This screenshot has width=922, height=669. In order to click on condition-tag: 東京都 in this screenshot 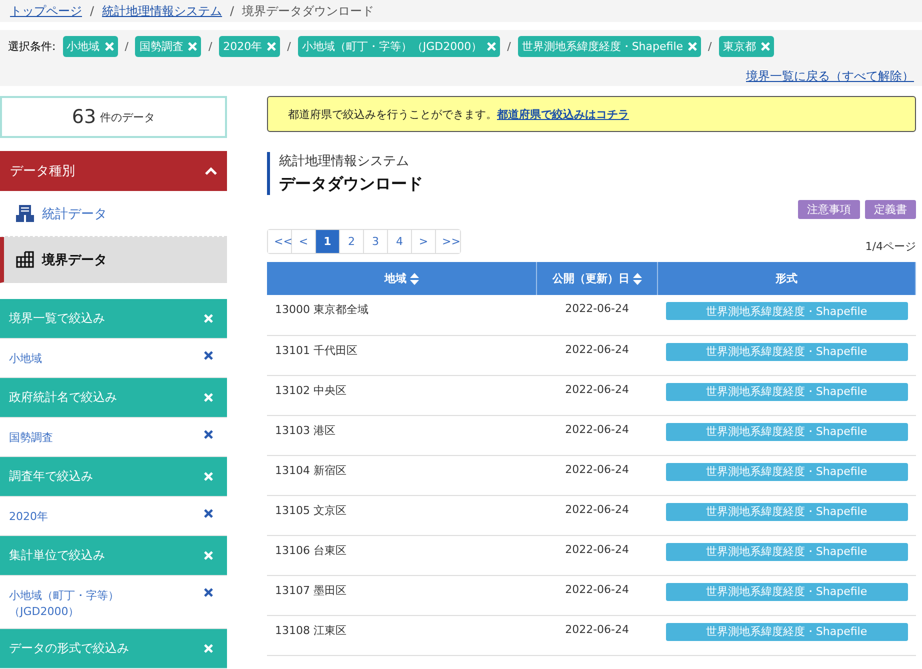, I will do `click(746, 46)`.